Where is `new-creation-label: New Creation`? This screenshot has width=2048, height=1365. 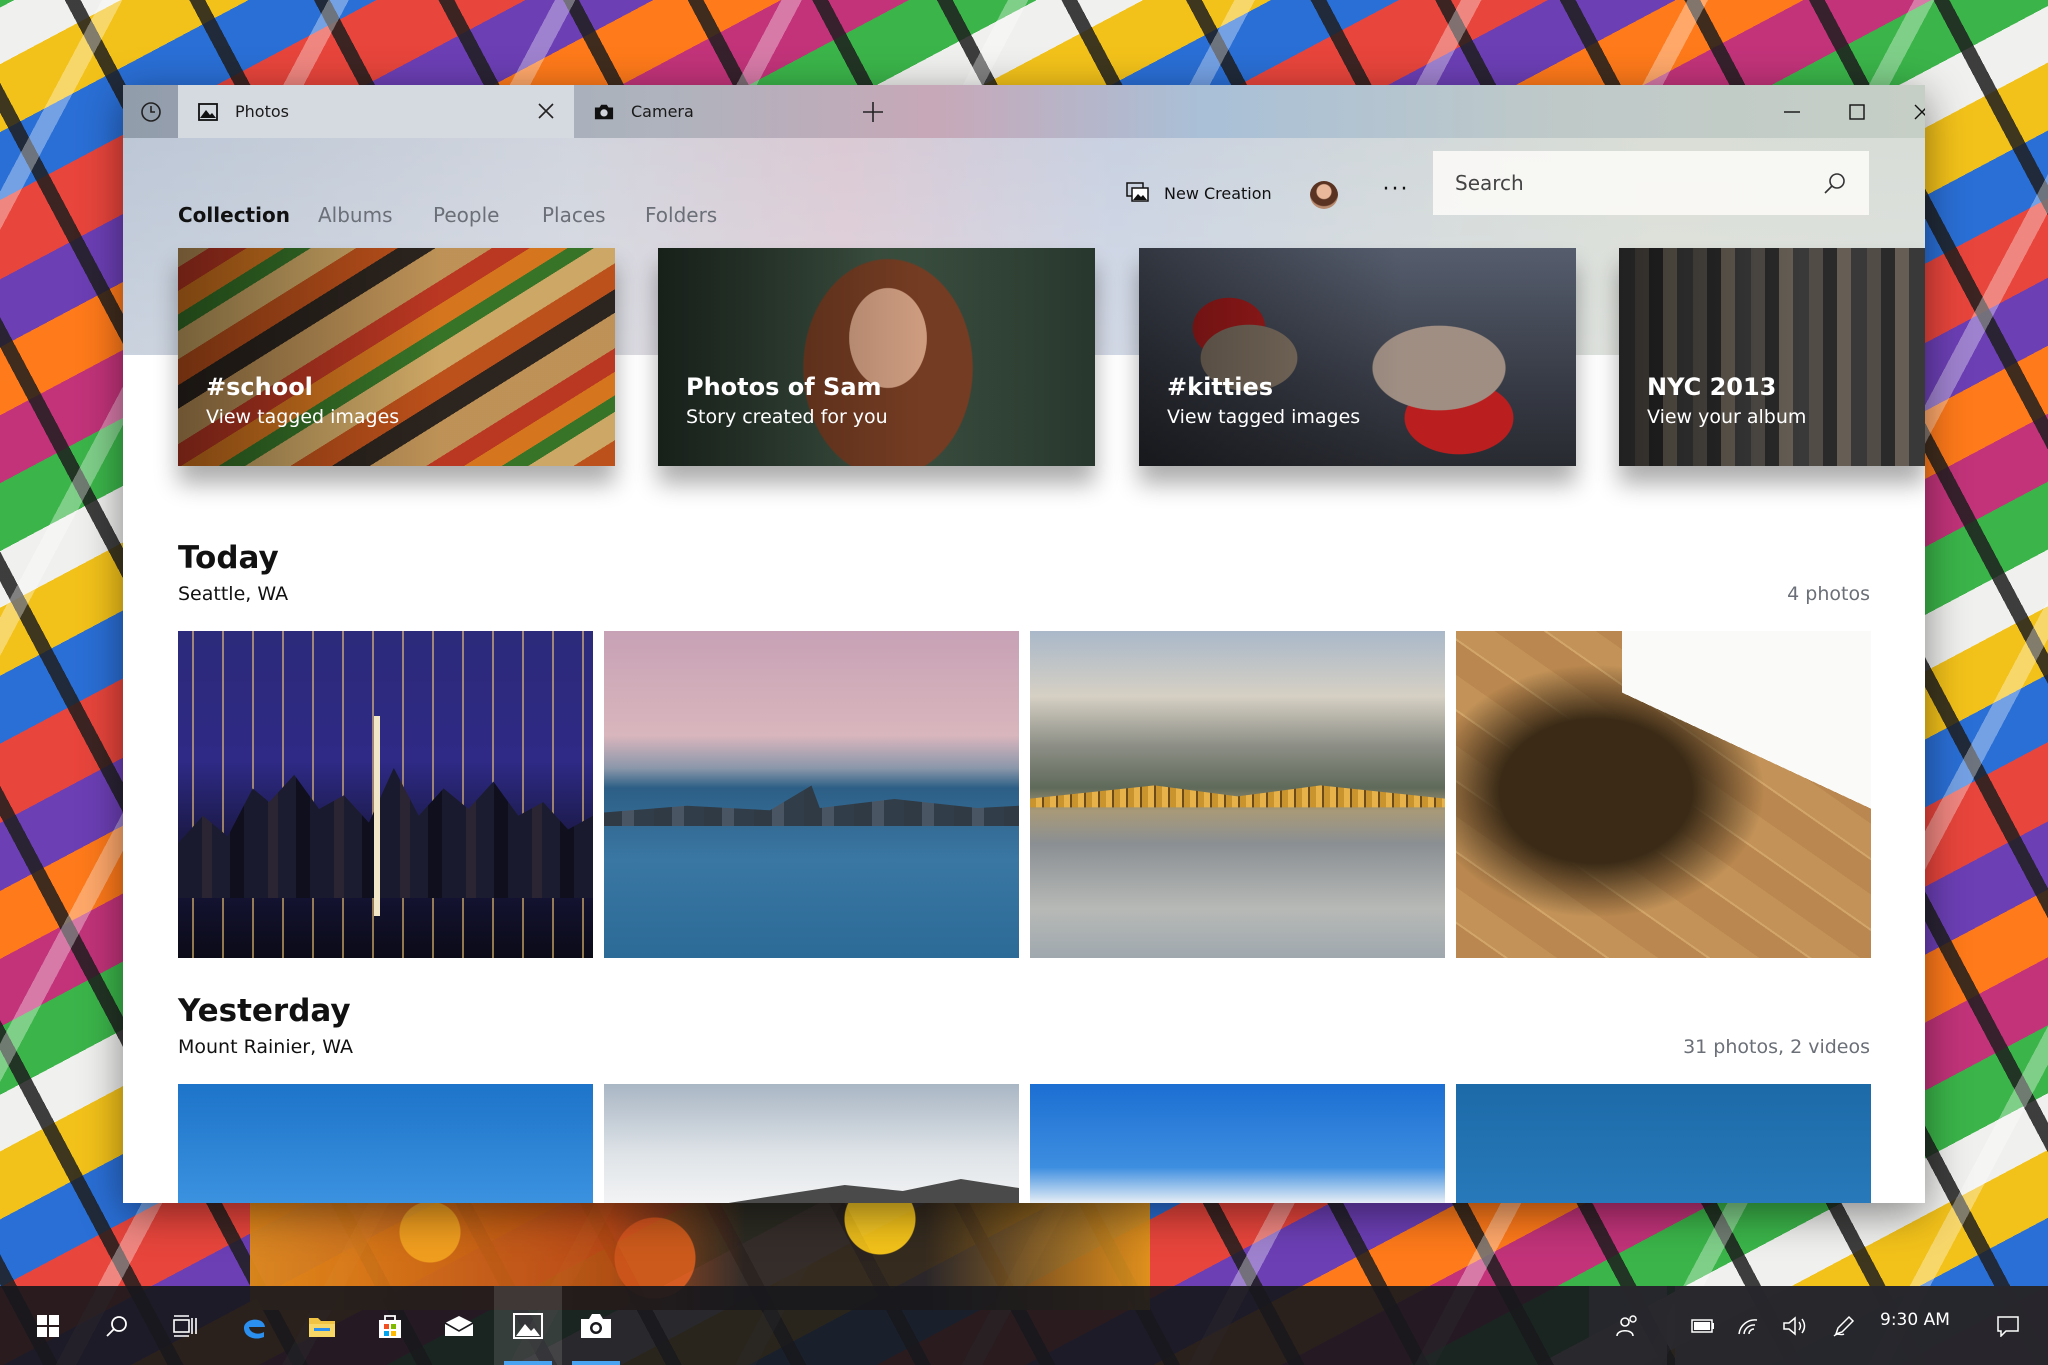
new-creation-label: New Creation is located at coordinates (1218, 193).